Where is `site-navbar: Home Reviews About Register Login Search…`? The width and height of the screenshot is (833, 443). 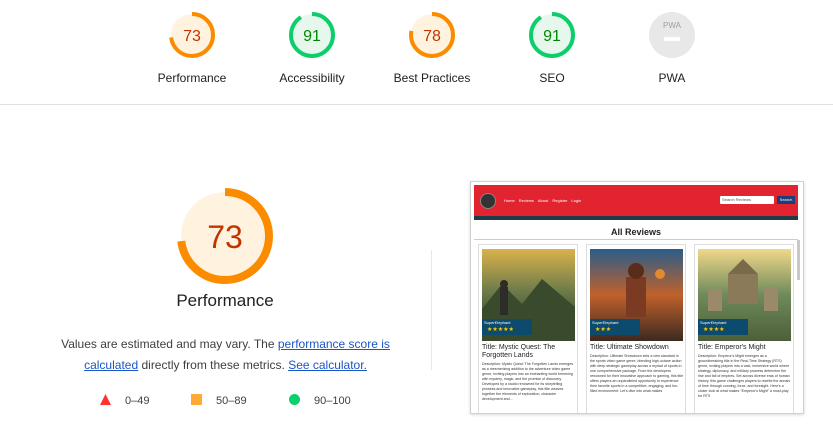
site-navbar: Home Reviews About Register Login Search… is located at coordinates (636, 200).